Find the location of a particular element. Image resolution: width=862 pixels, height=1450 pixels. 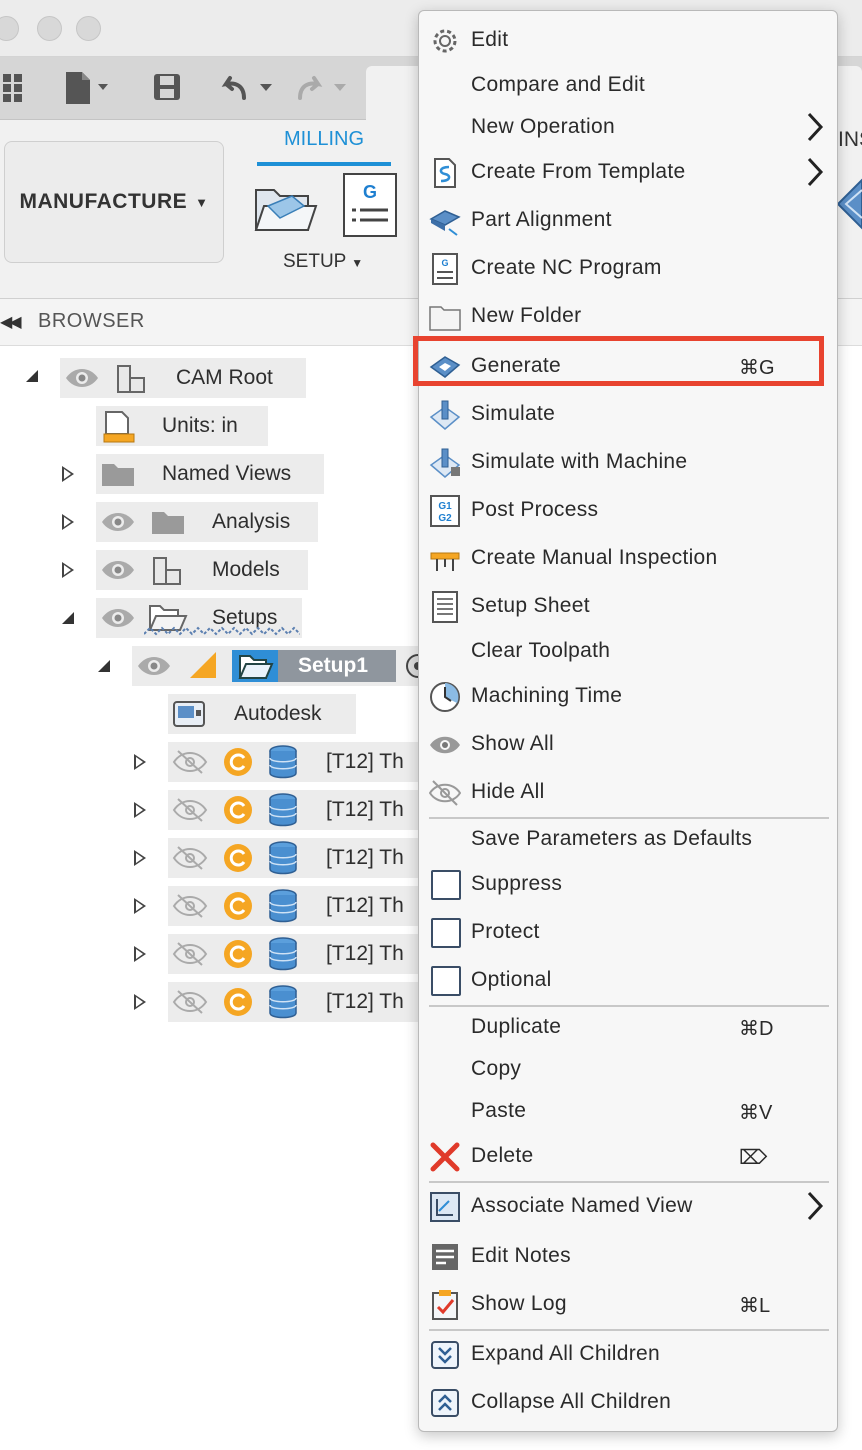

new-setup-icon is located at coordinates (287, 206).